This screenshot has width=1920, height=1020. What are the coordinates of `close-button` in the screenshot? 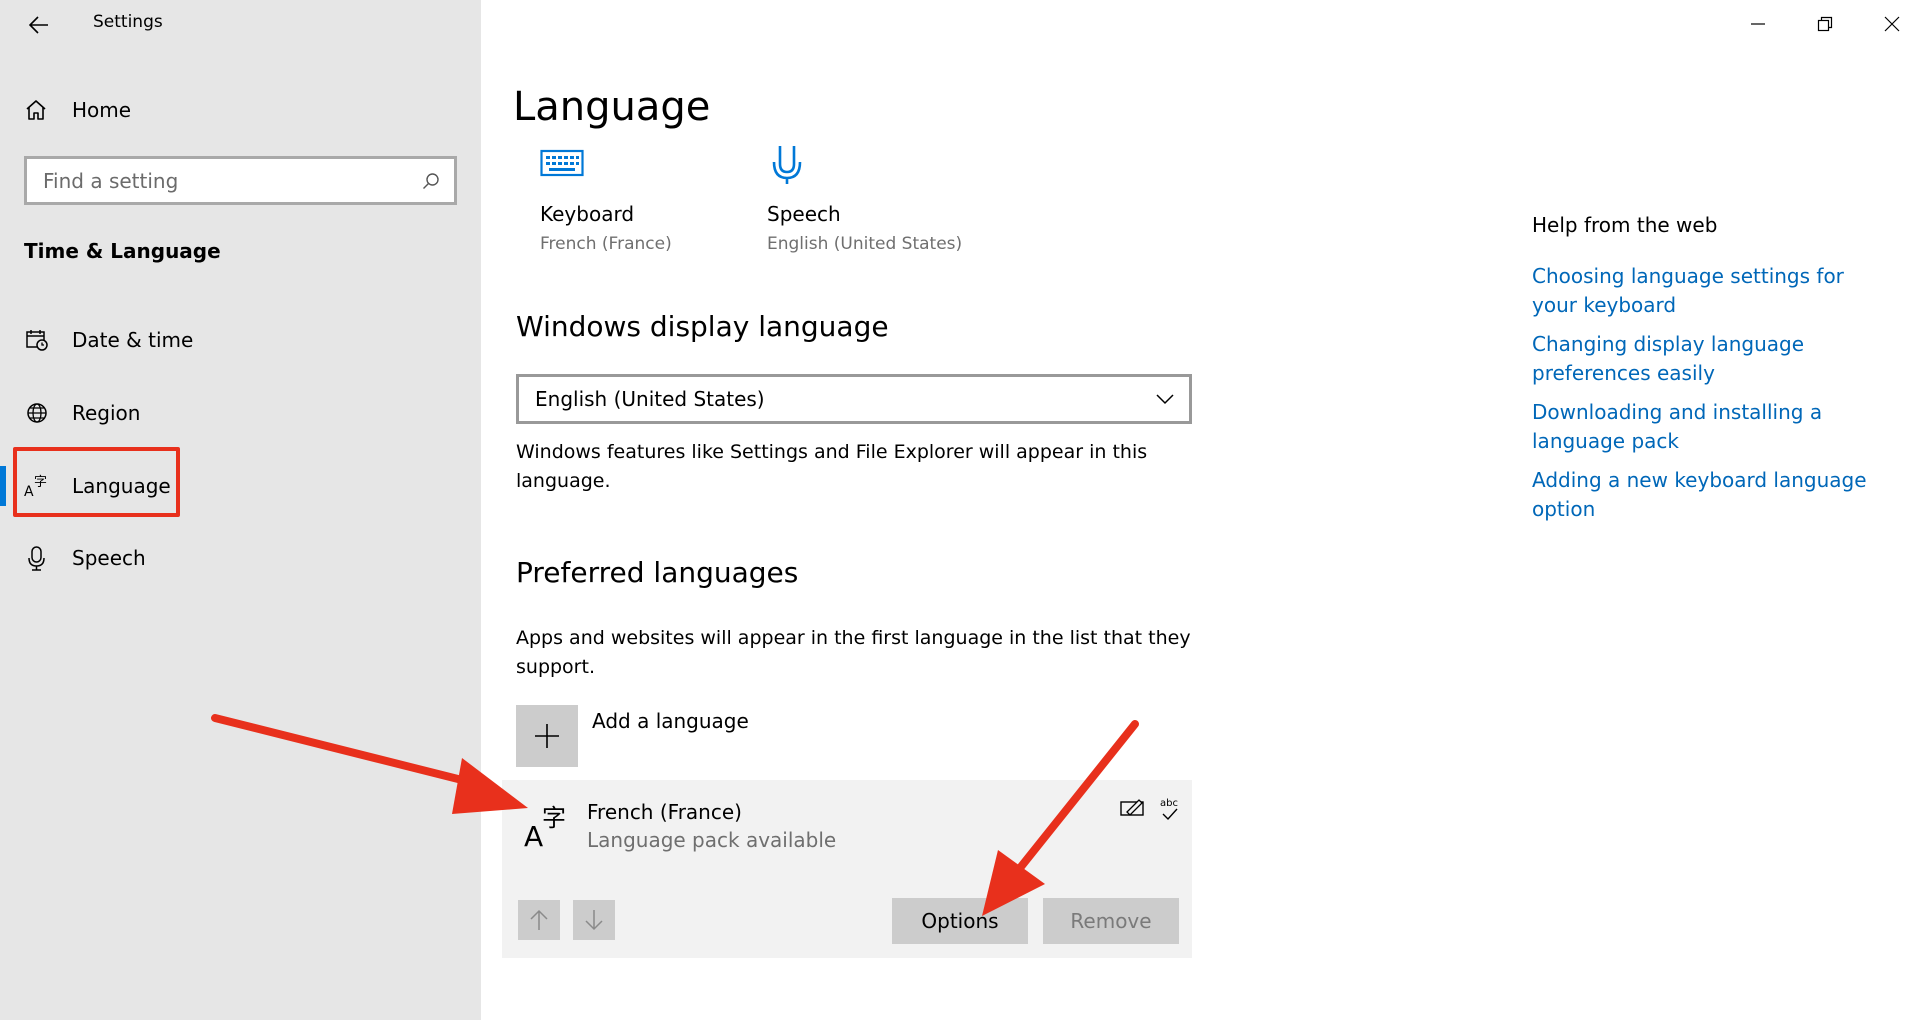 It's located at (1891, 24).